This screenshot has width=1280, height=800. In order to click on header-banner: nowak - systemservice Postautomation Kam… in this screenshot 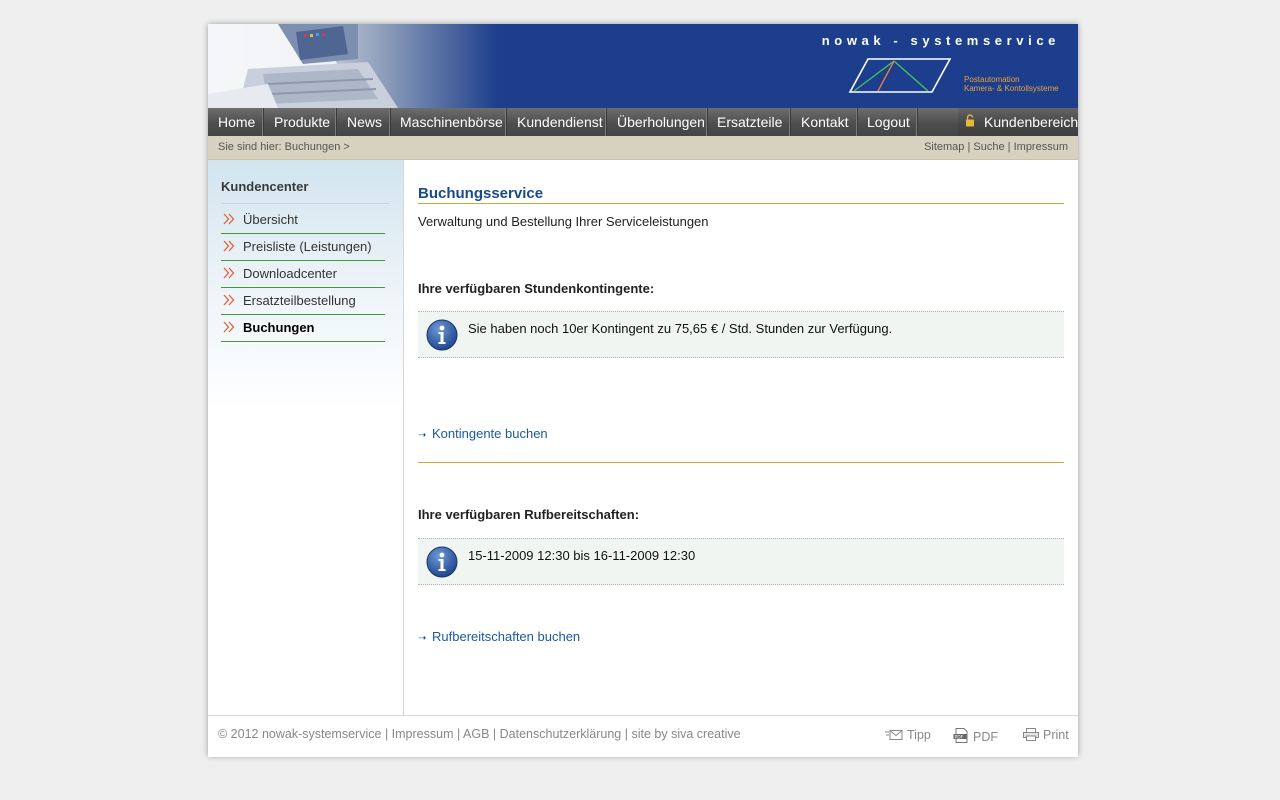, I will do `click(643, 66)`.